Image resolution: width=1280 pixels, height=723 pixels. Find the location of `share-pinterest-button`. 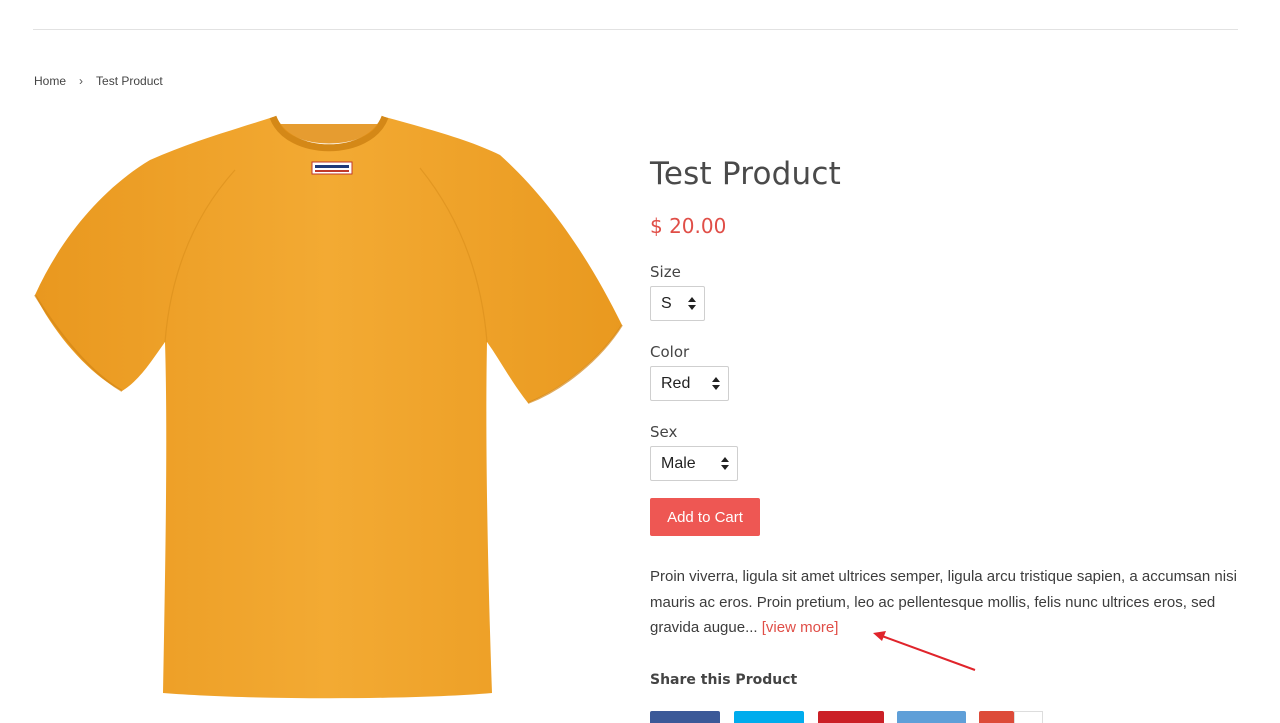

share-pinterest-button is located at coordinates (851, 717).